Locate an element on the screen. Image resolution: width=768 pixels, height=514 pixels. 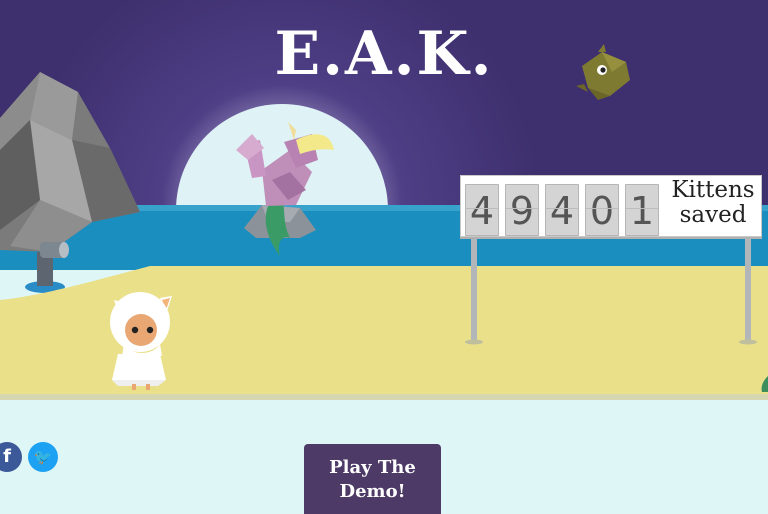
play-demo-line1: Play The is located at coordinates (372, 467).